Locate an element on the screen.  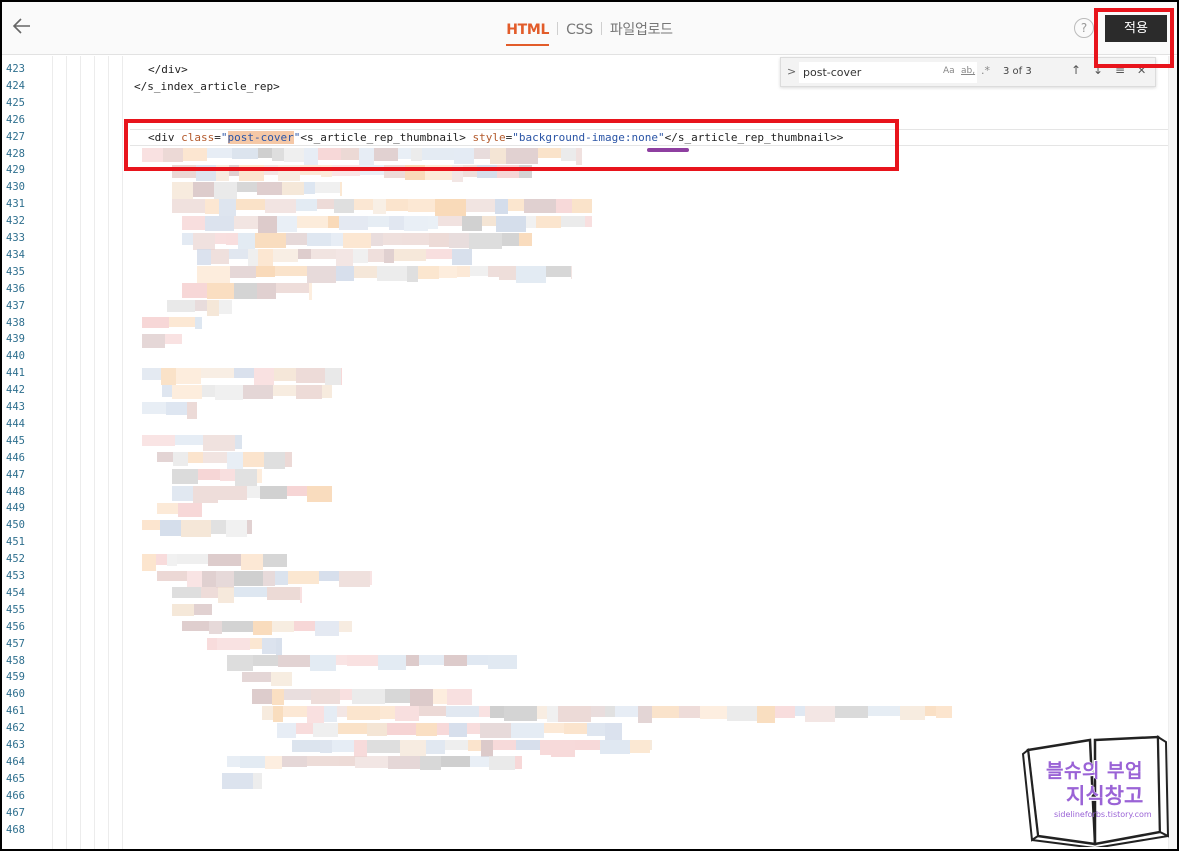
tab-css: CSS is located at coordinates (579, 33).